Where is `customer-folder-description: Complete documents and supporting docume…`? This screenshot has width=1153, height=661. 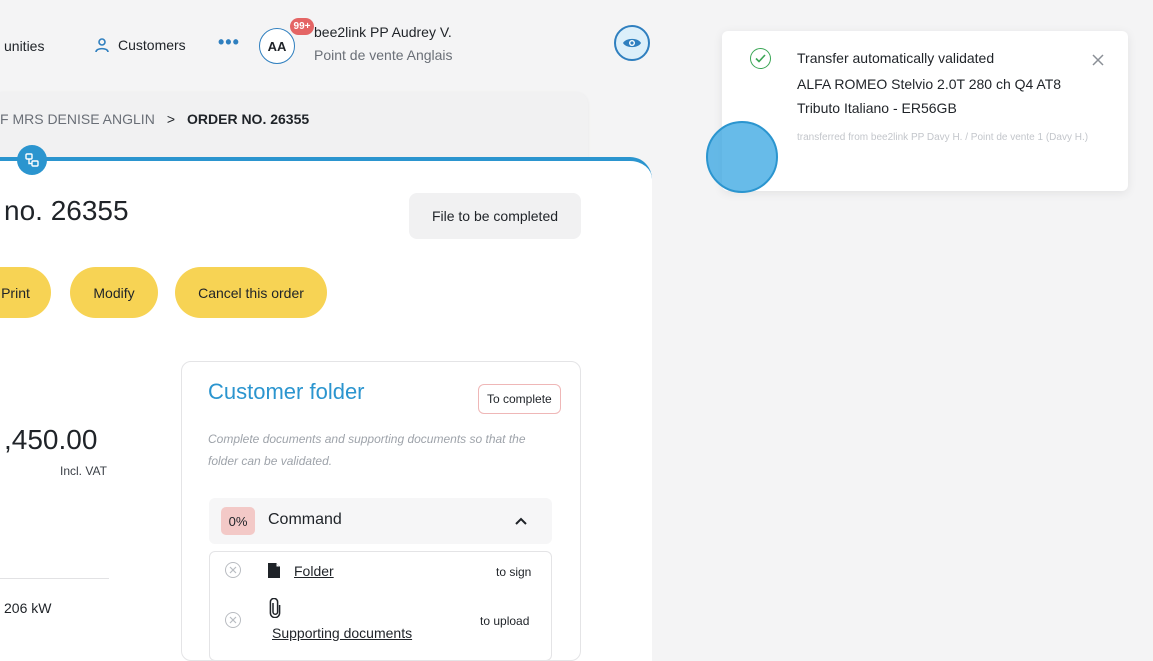 customer-folder-description: Complete documents and supporting docume… is located at coordinates (367, 450).